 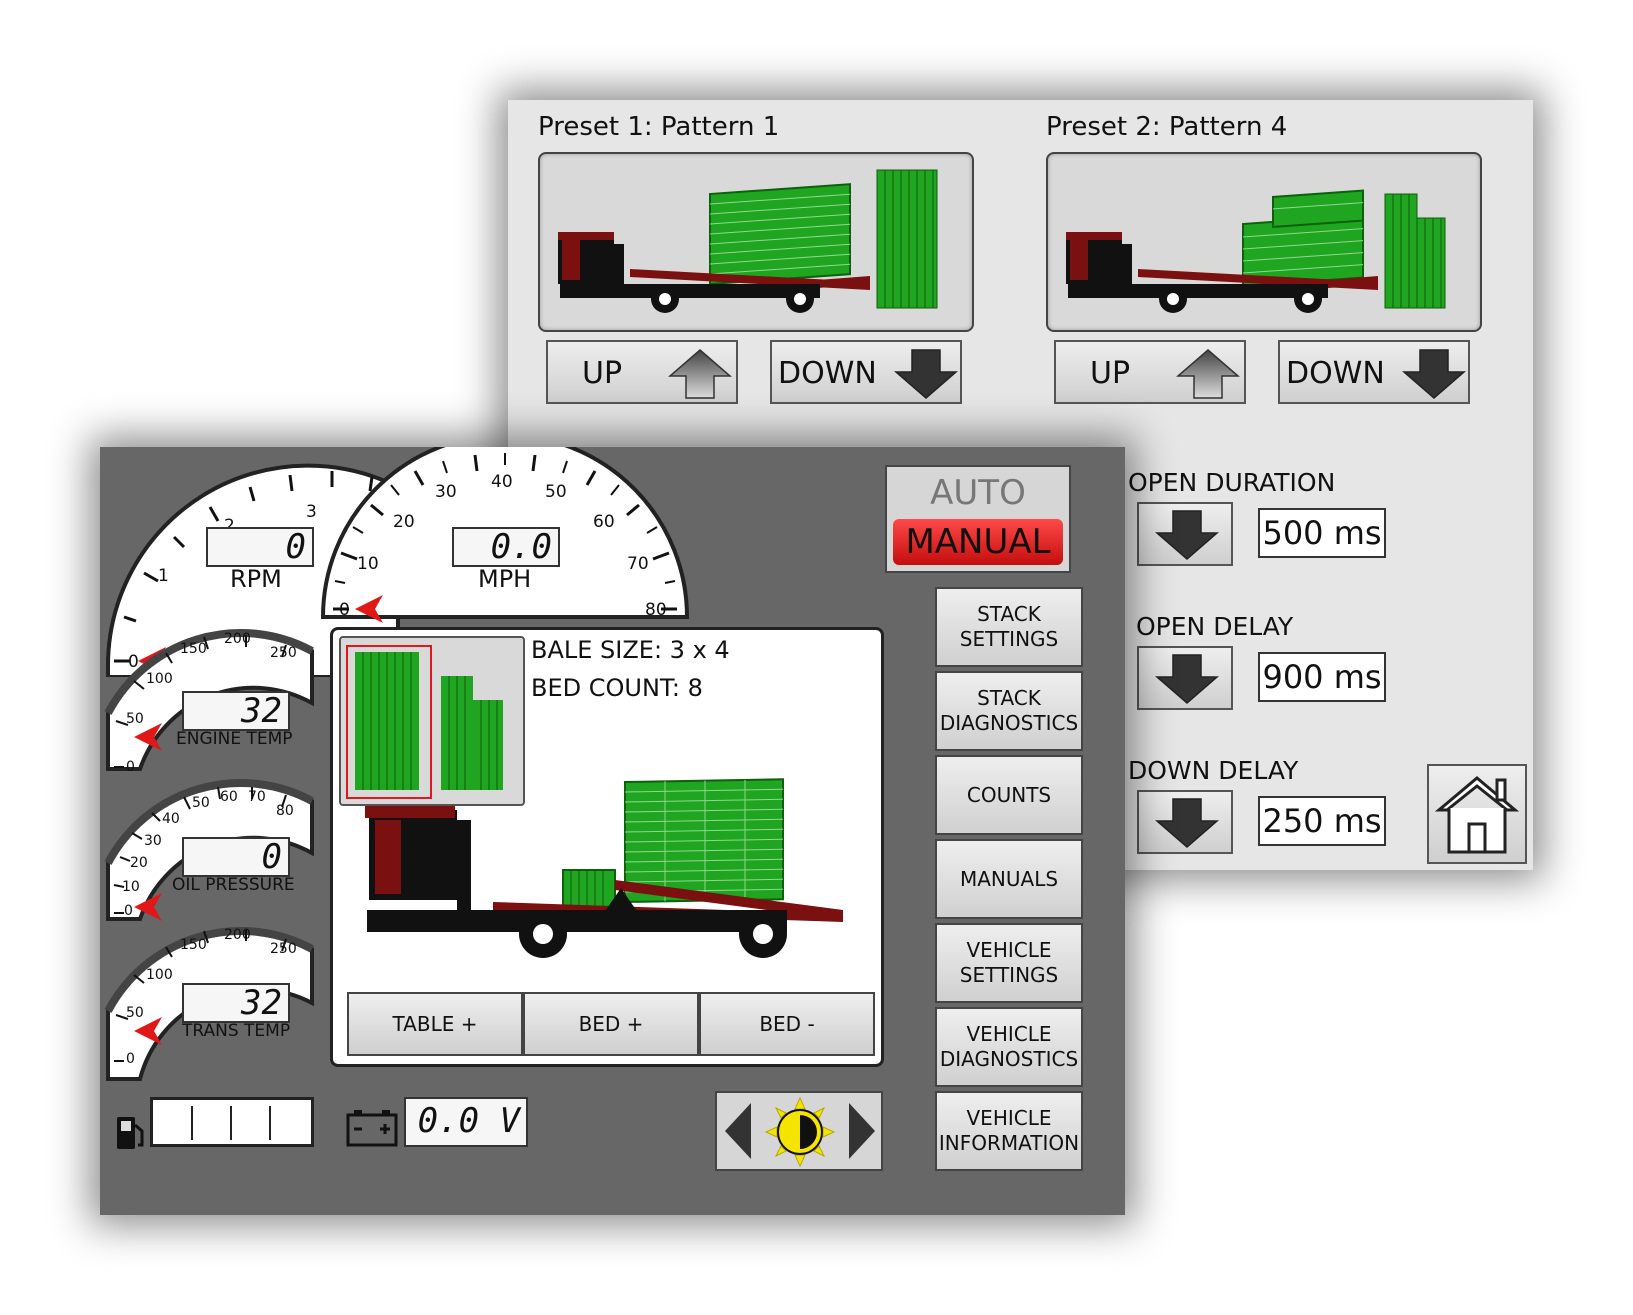 I want to click on preset1-down-button: DOWN, so click(x=866, y=372).